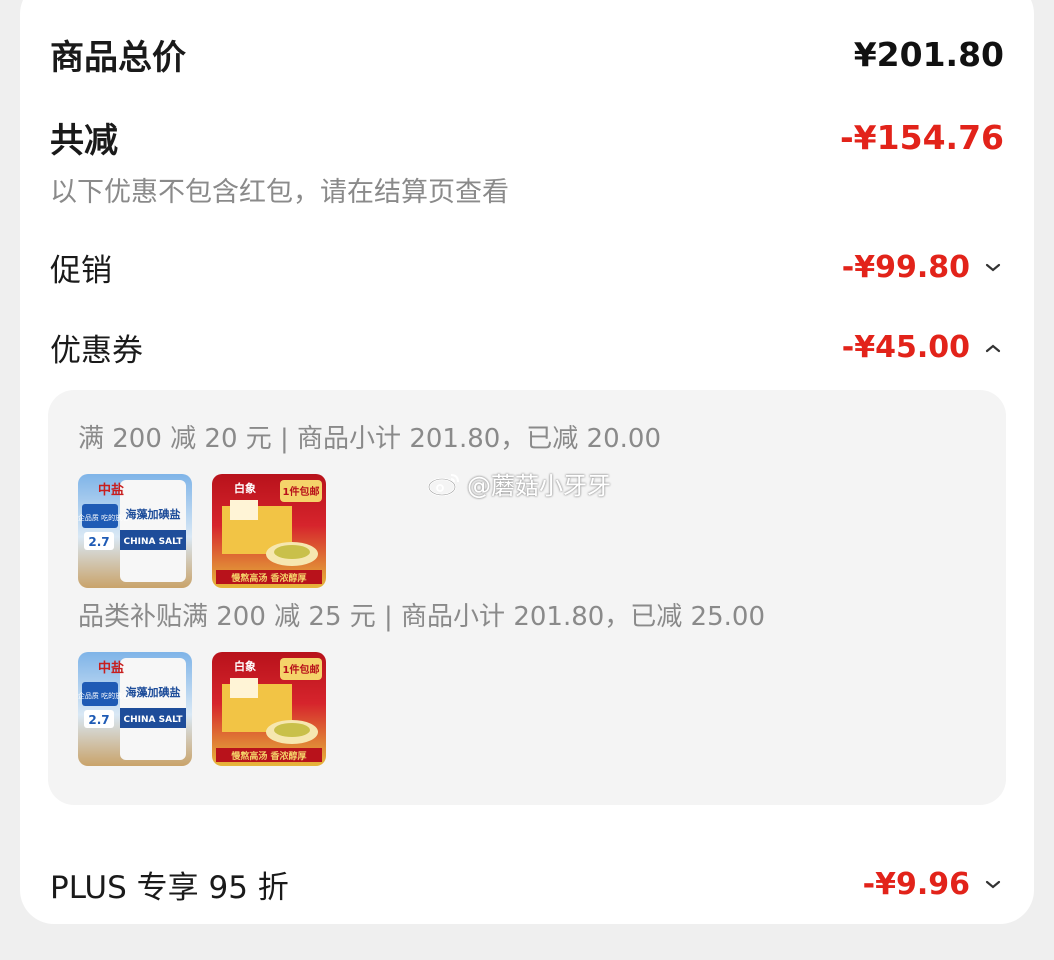  What do you see at coordinates (905, 267) in the screenshot?
I see `promotion-value: -¥99.80` at bounding box center [905, 267].